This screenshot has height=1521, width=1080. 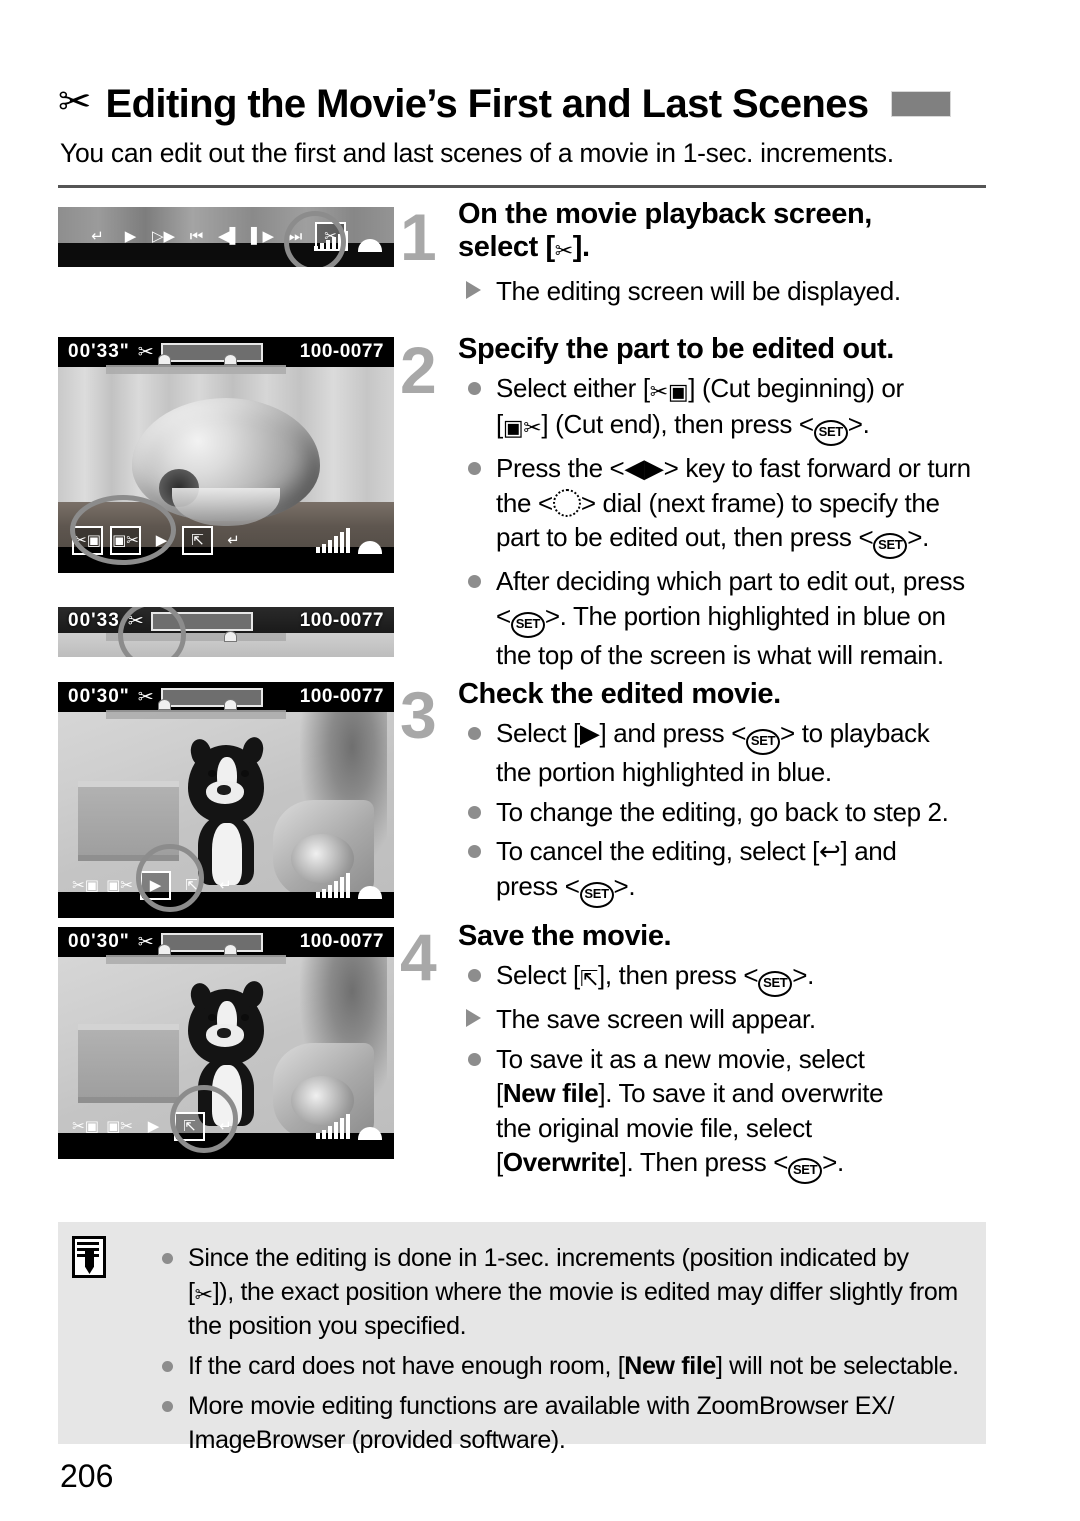 What do you see at coordinates (573, 388) in the screenshot?
I see `bullet-text: Select either [` at bounding box center [573, 388].